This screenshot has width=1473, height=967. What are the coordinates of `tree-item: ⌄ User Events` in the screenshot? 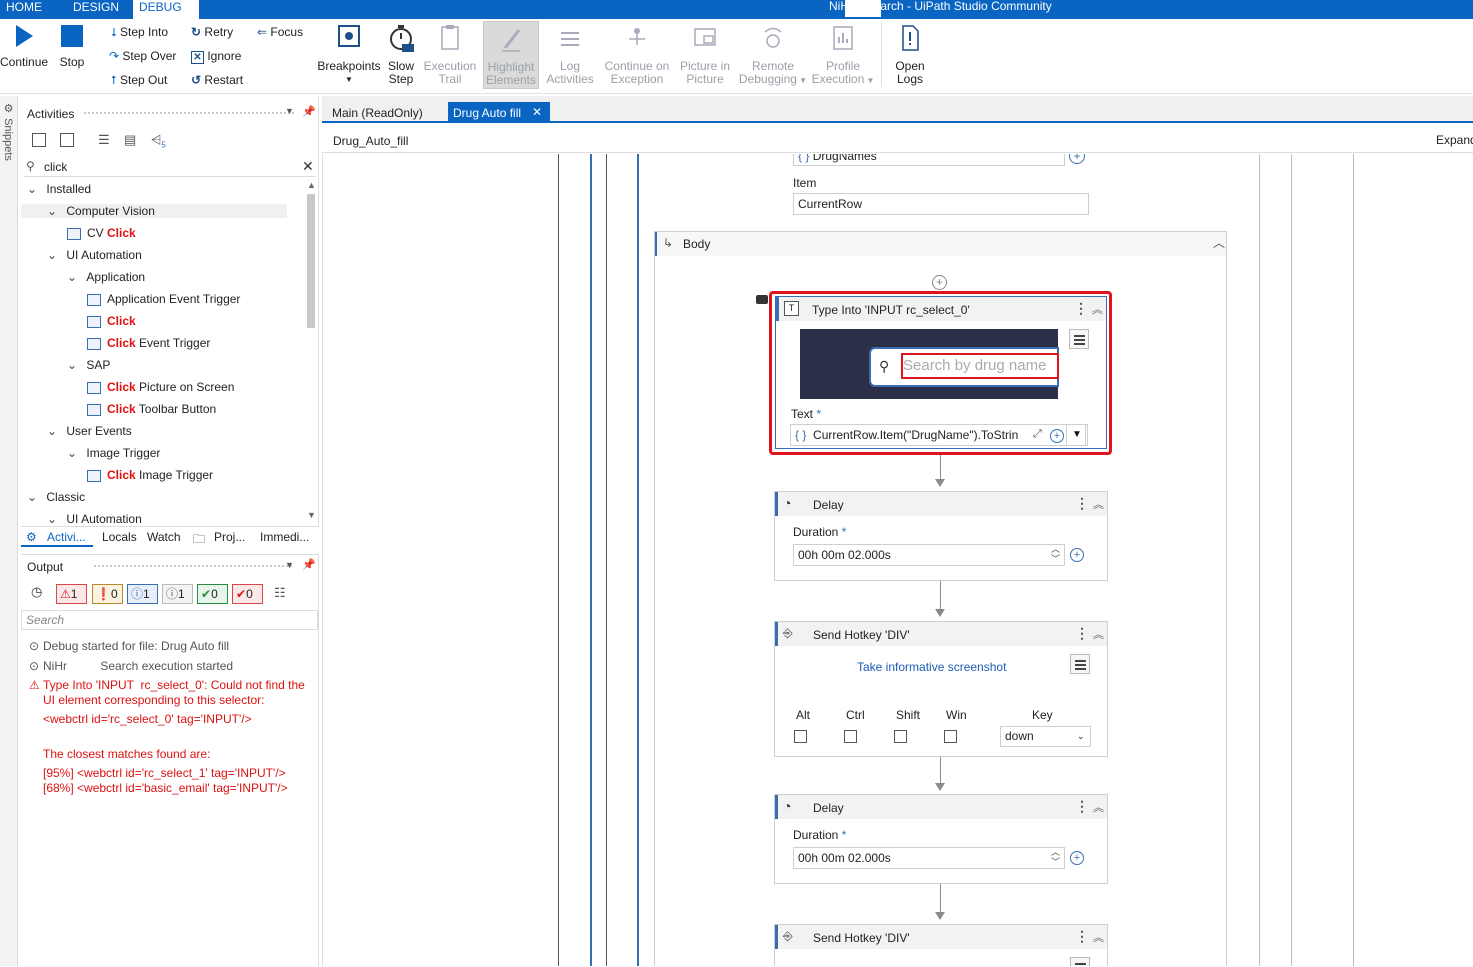 It's located at (89, 431).